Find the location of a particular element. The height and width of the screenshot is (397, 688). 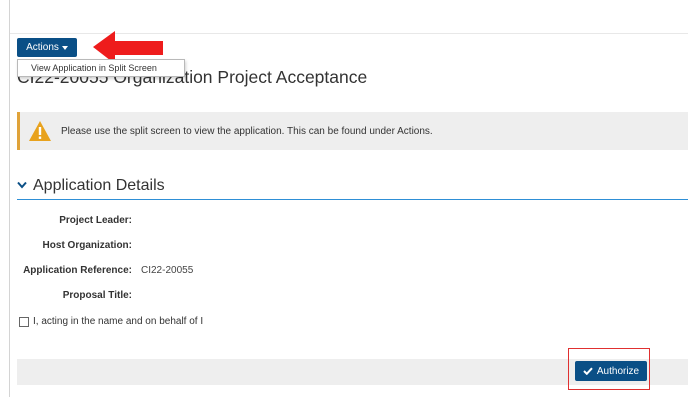

authorize-label: Authorize is located at coordinates (618, 371).